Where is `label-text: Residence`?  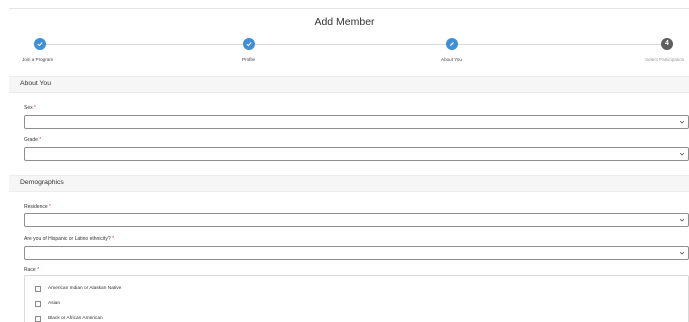
label-text: Residence is located at coordinates (36, 207).